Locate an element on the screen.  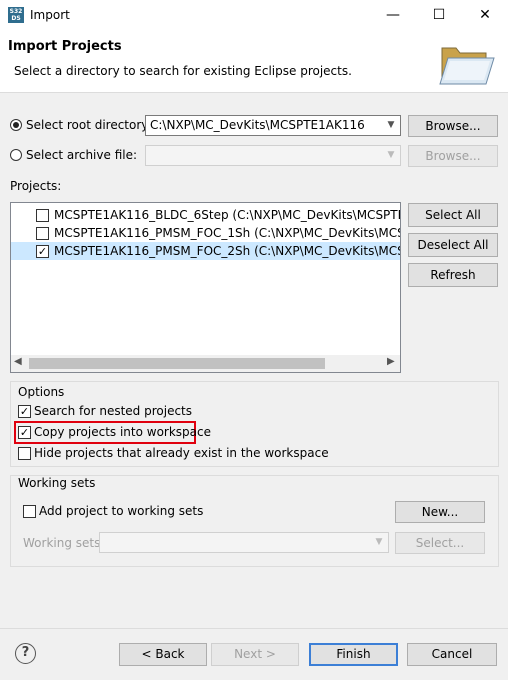
cancel-button: Cancel is located at coordinates (452, 654).